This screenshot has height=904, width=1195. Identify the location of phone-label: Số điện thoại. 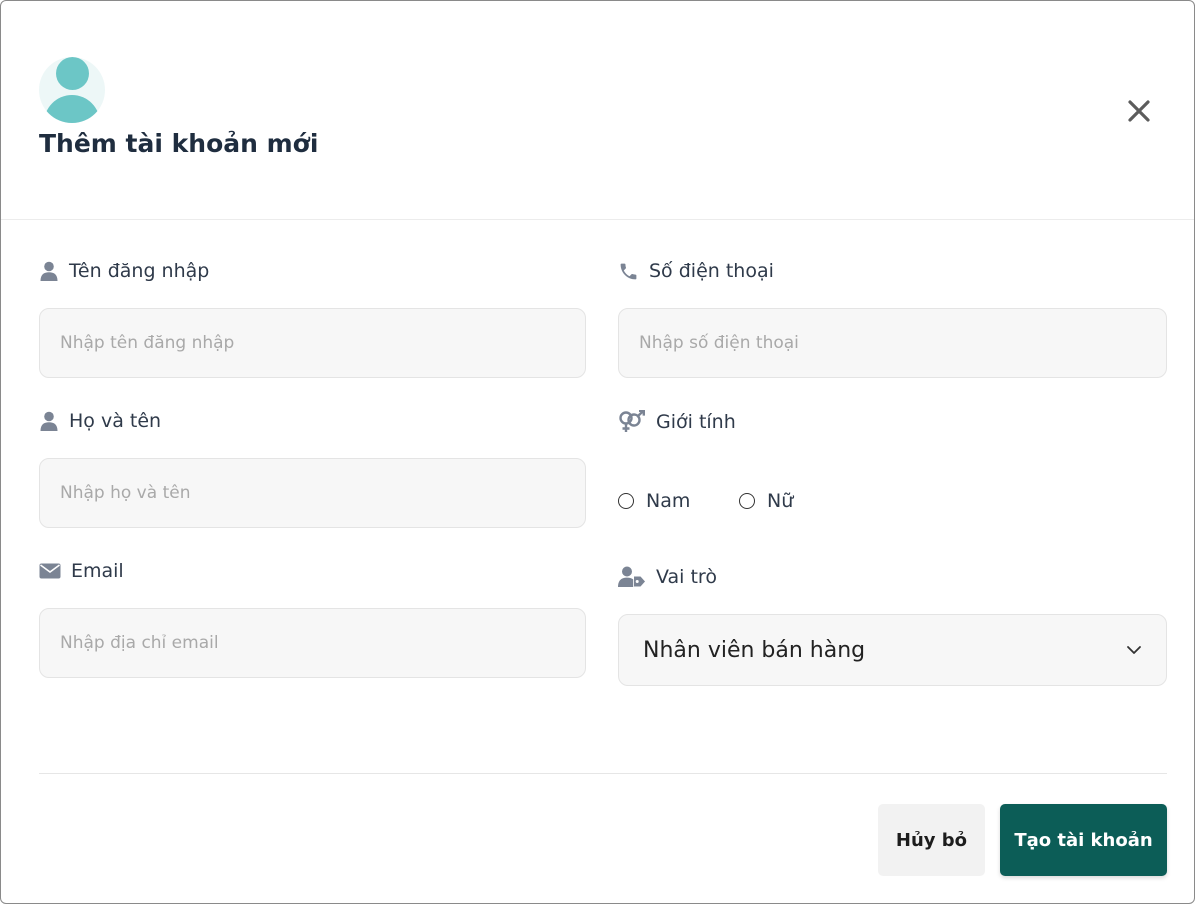
(696, 271).